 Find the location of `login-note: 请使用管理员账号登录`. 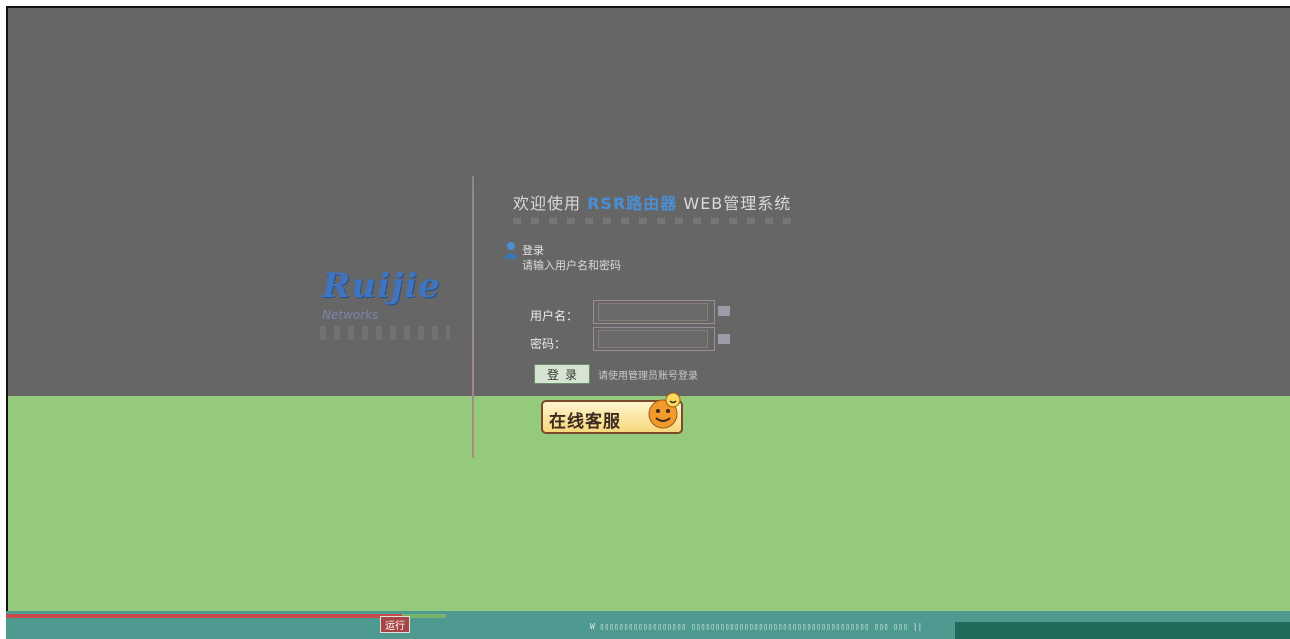

login-note: 请使用管理员账号登录 is located at coordinates (648, 376).